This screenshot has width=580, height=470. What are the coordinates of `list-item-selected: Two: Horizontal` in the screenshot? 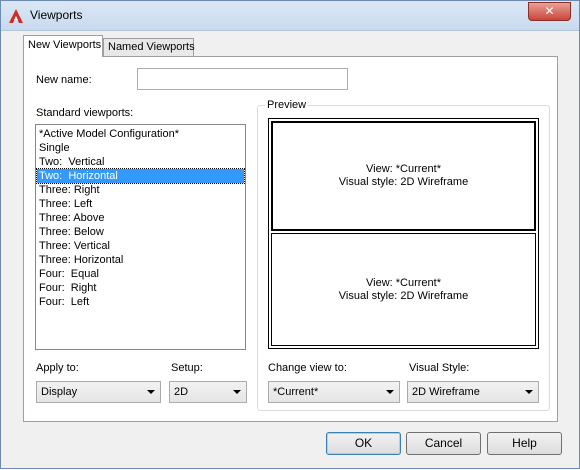 It's located at (140, 176).